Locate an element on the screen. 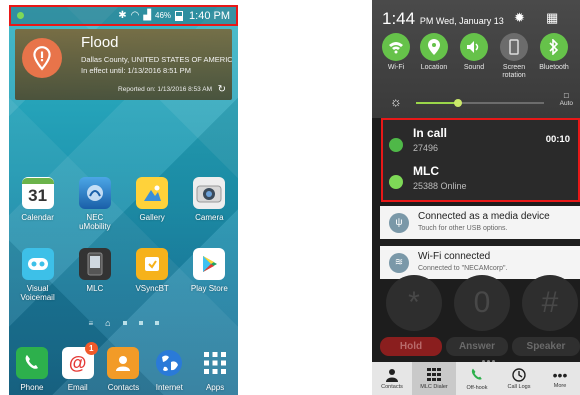 The image size is (580, 395). toggle-screen-rotation: Screen rotation is located at coordinates (514, 56).